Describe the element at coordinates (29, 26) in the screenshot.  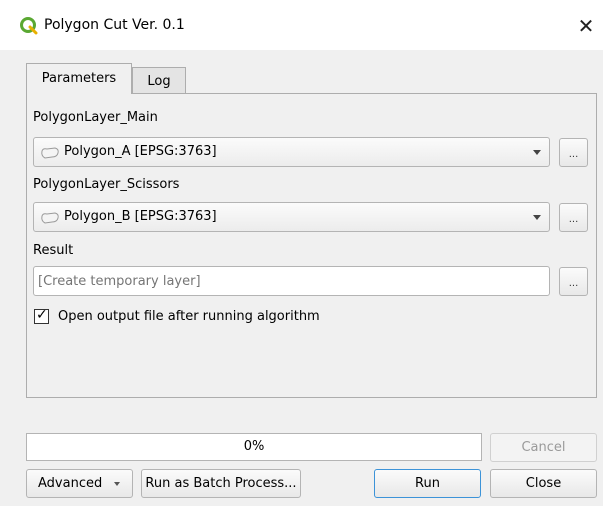
I see `qgis-logo-icon` at that location.